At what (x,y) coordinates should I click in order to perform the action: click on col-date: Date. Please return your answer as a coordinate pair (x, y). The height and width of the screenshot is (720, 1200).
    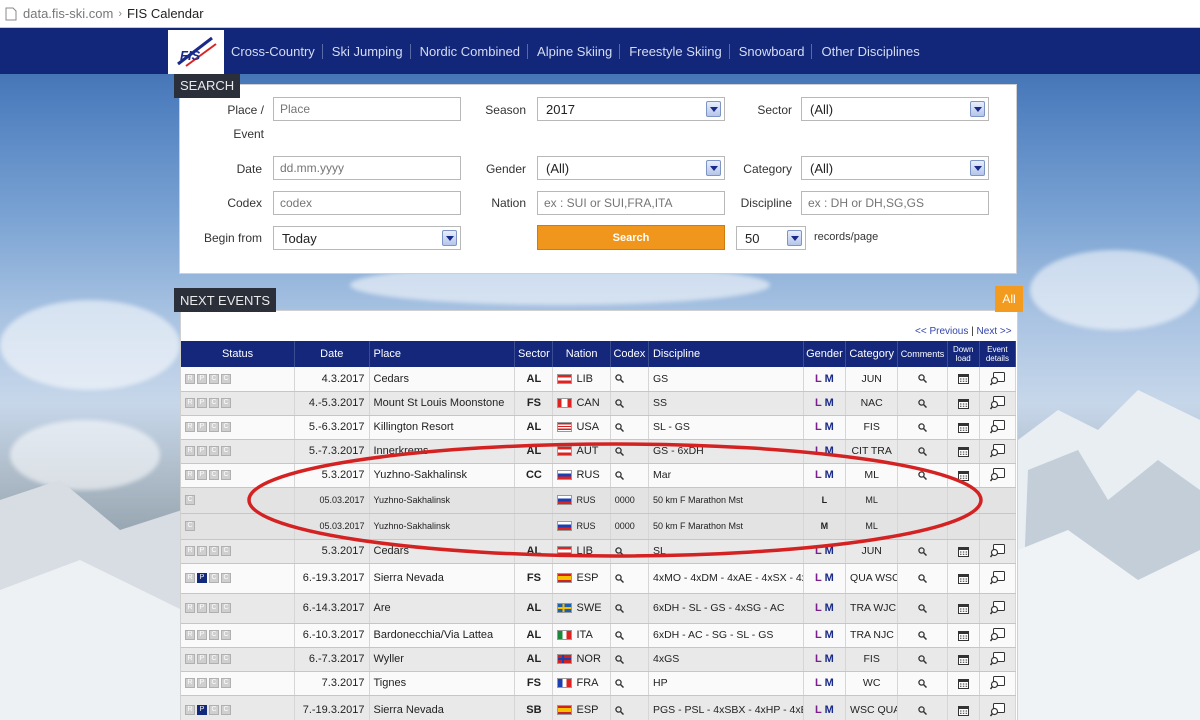
    Looking at the image, I should click on (332, 354).